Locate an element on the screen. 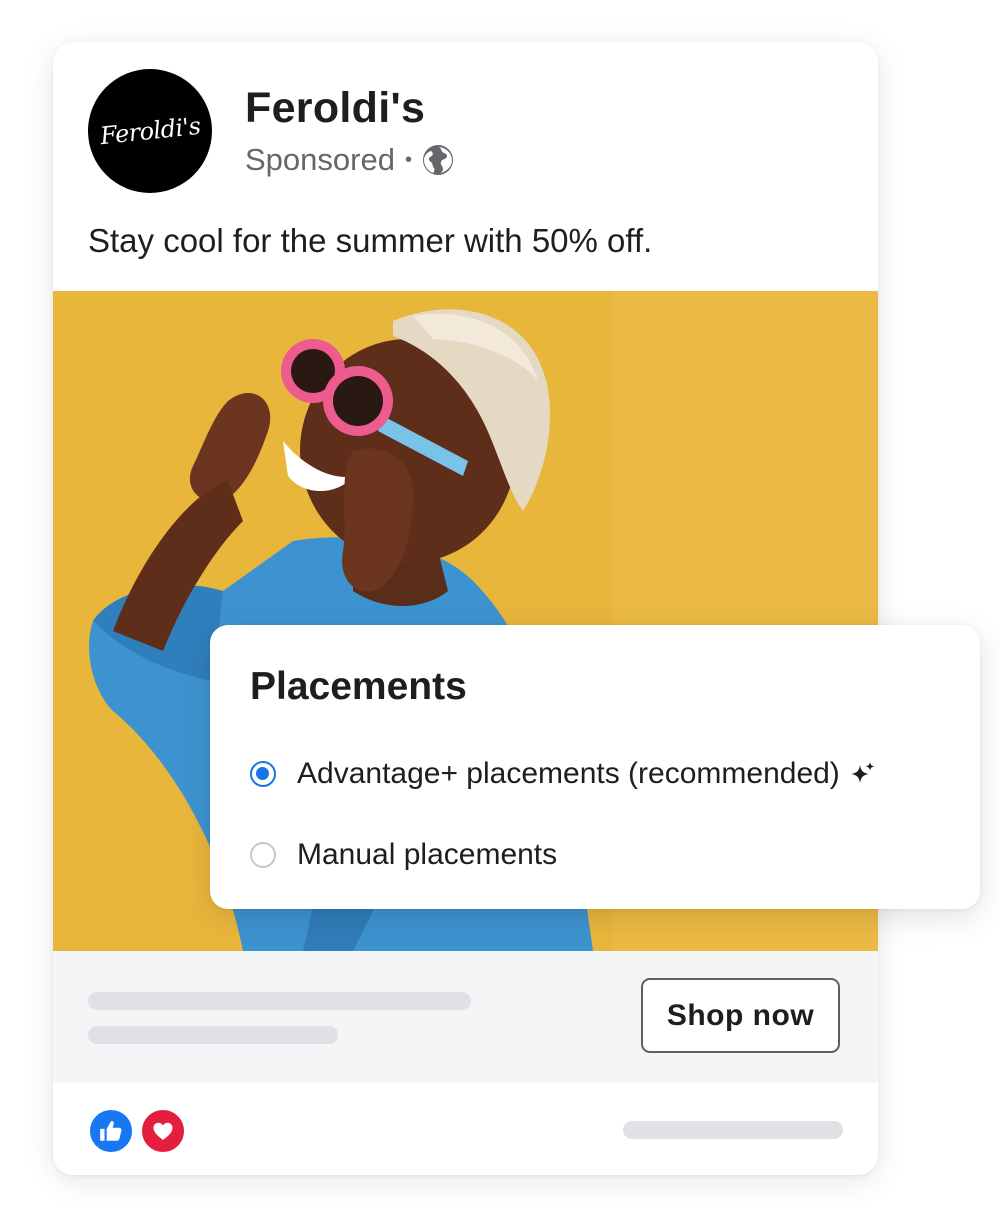 Image resolution: width=1000 pixels, height=1220 pixels. headline-skeleton is located at coordinates (279, 1001).